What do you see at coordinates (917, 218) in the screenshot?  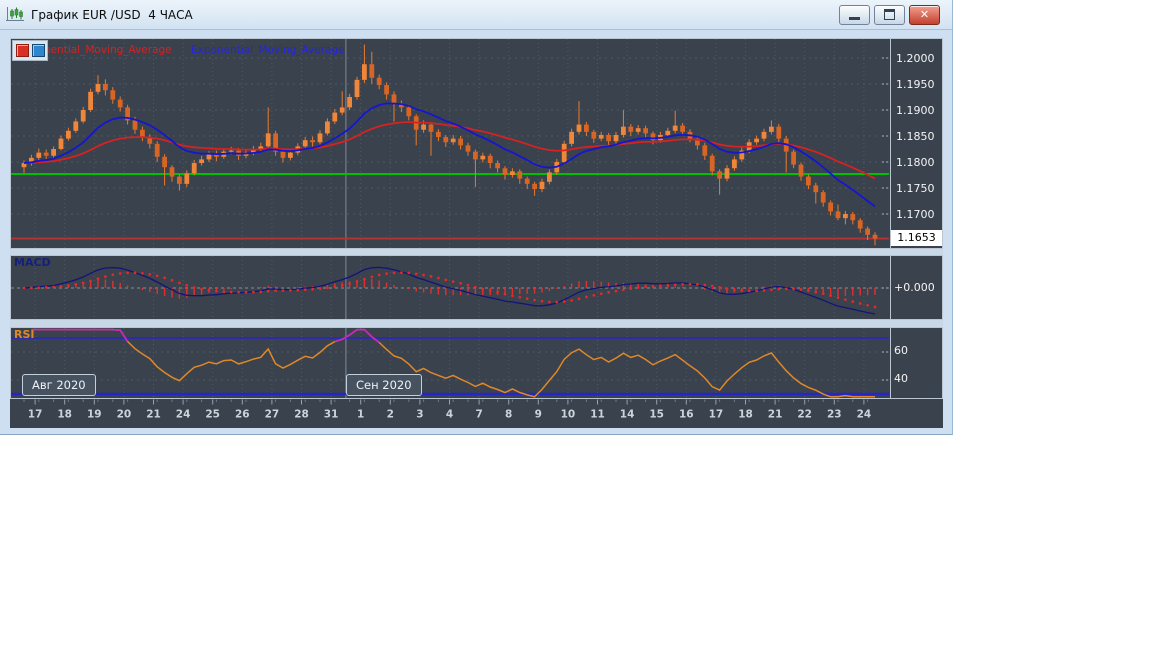 I see `price-scale` at bounding box center [917, 218].